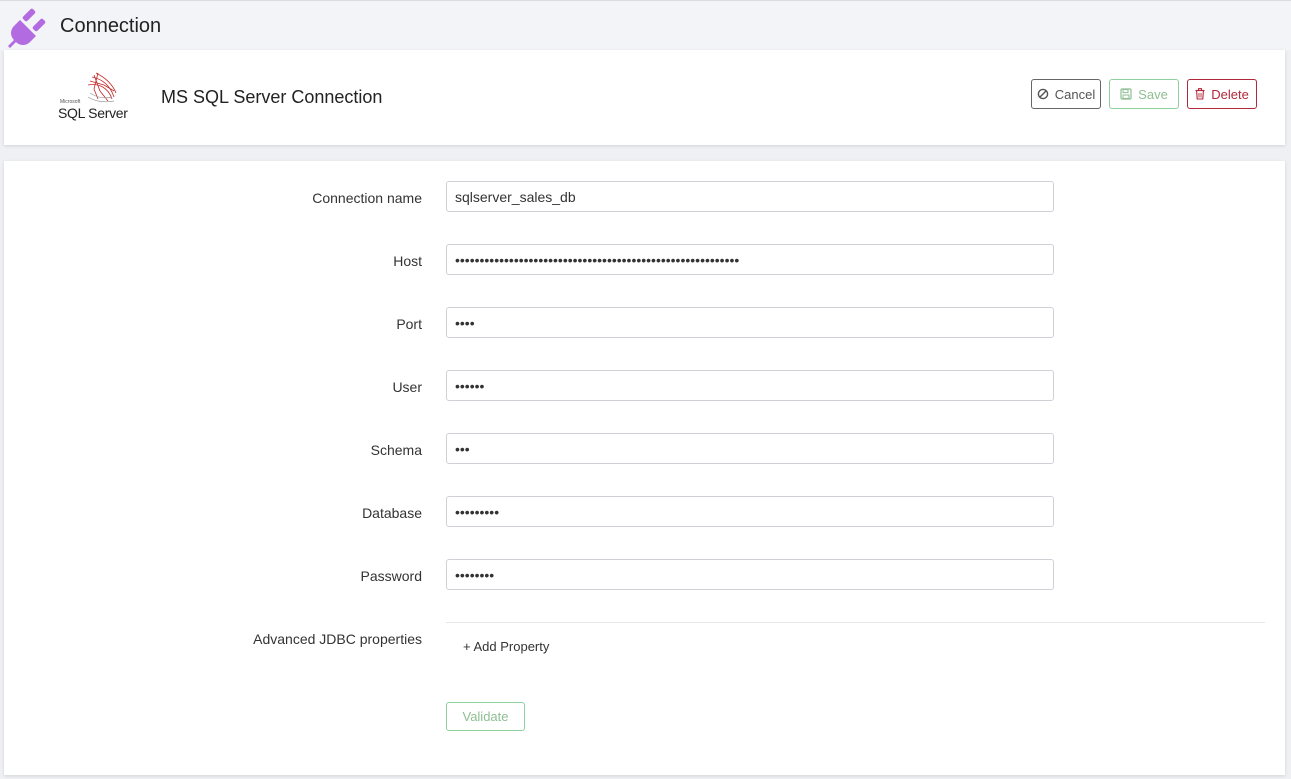 The image size is (1291, 779). Describe the element at coordinates (337, 639) in the screenshot. I see `advanced-jdbc-label: Advanced JDBC properties` at that location.